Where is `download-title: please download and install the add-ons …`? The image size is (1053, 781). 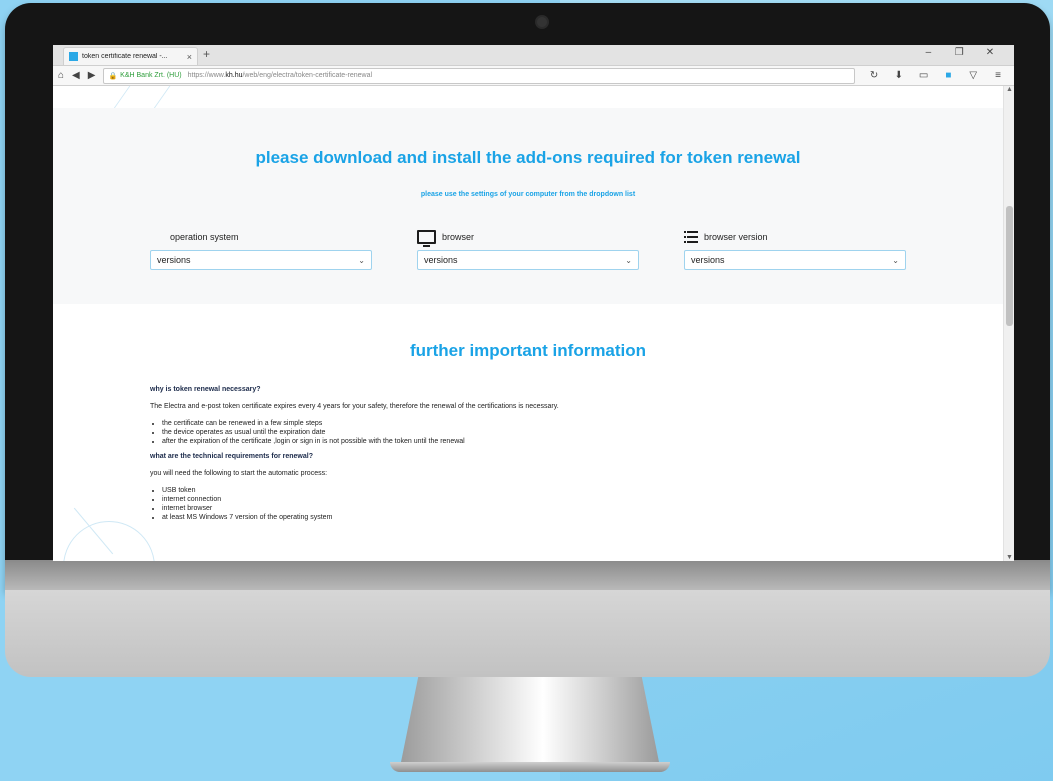 download-title: please download and install the add-ons … is located at coordinates (528, 157).